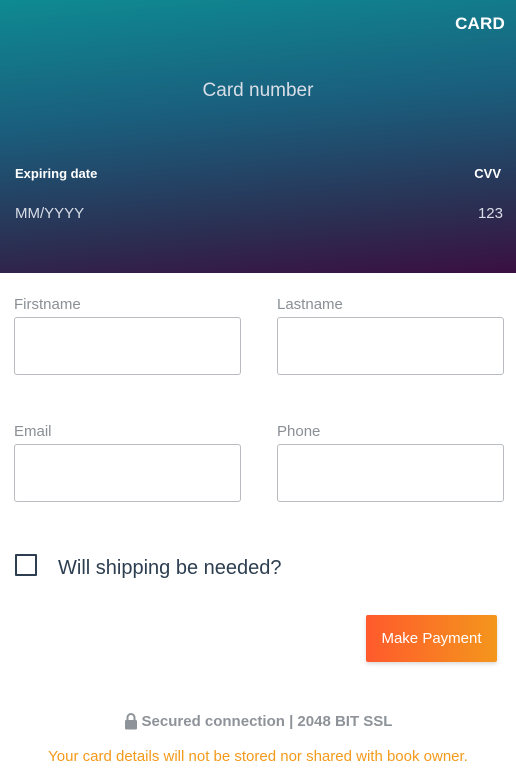 The image size is (516, 782). Describe the element at coordinates (310, 304) in the screenshot. I see `lastname-label: Lastname` at that location.